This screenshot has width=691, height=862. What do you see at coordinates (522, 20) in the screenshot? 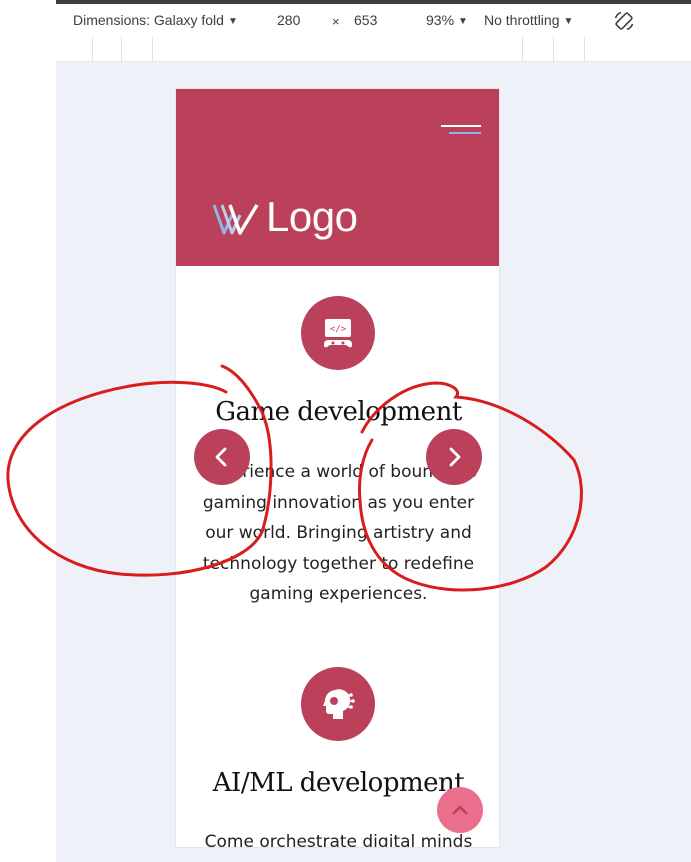
I see `throttling-label: No throttling` at bounding box center [522, 20].